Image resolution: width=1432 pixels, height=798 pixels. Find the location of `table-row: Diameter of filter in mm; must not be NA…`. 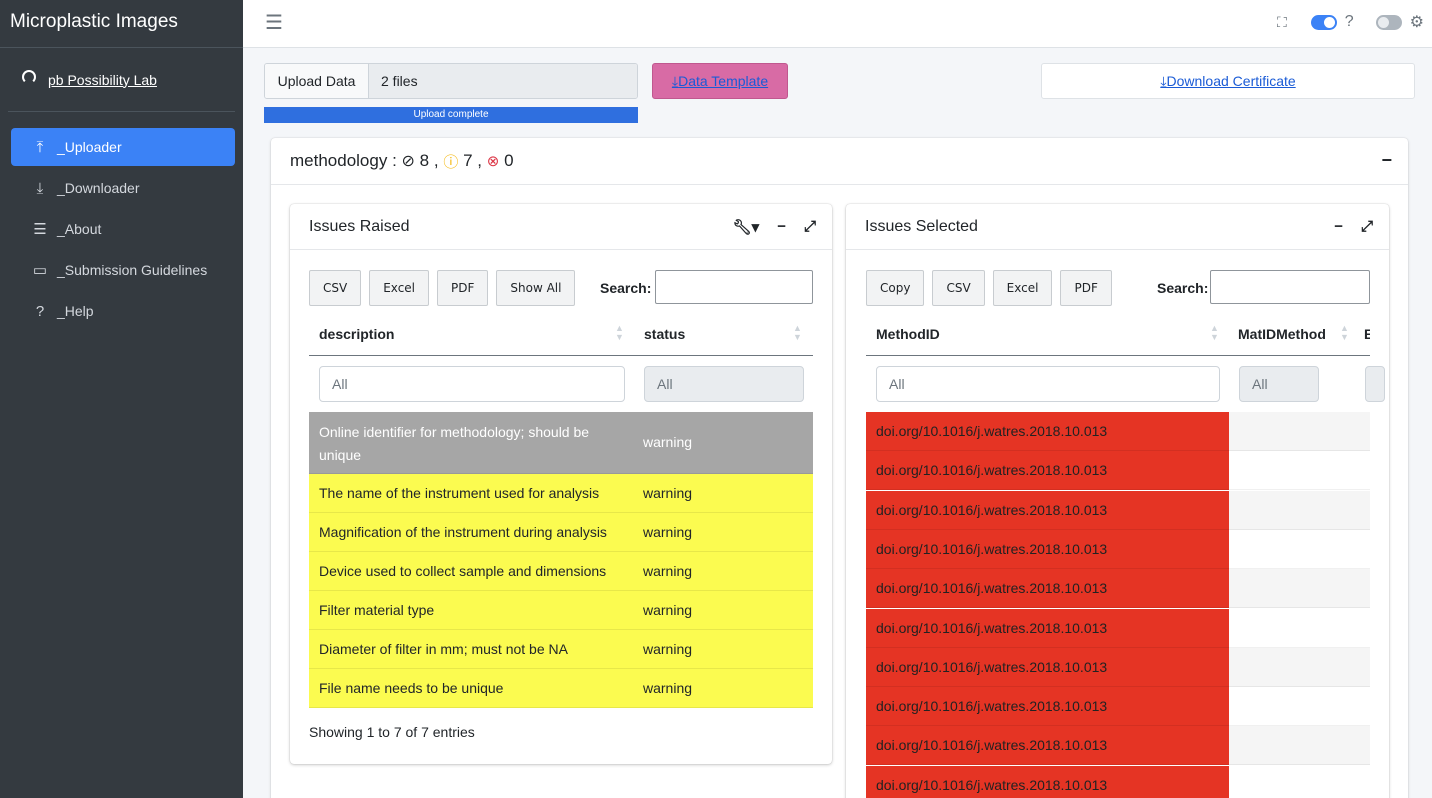

table-row: Diameter of filter in mm; must not be NA… is located at coordinates (561, 649).